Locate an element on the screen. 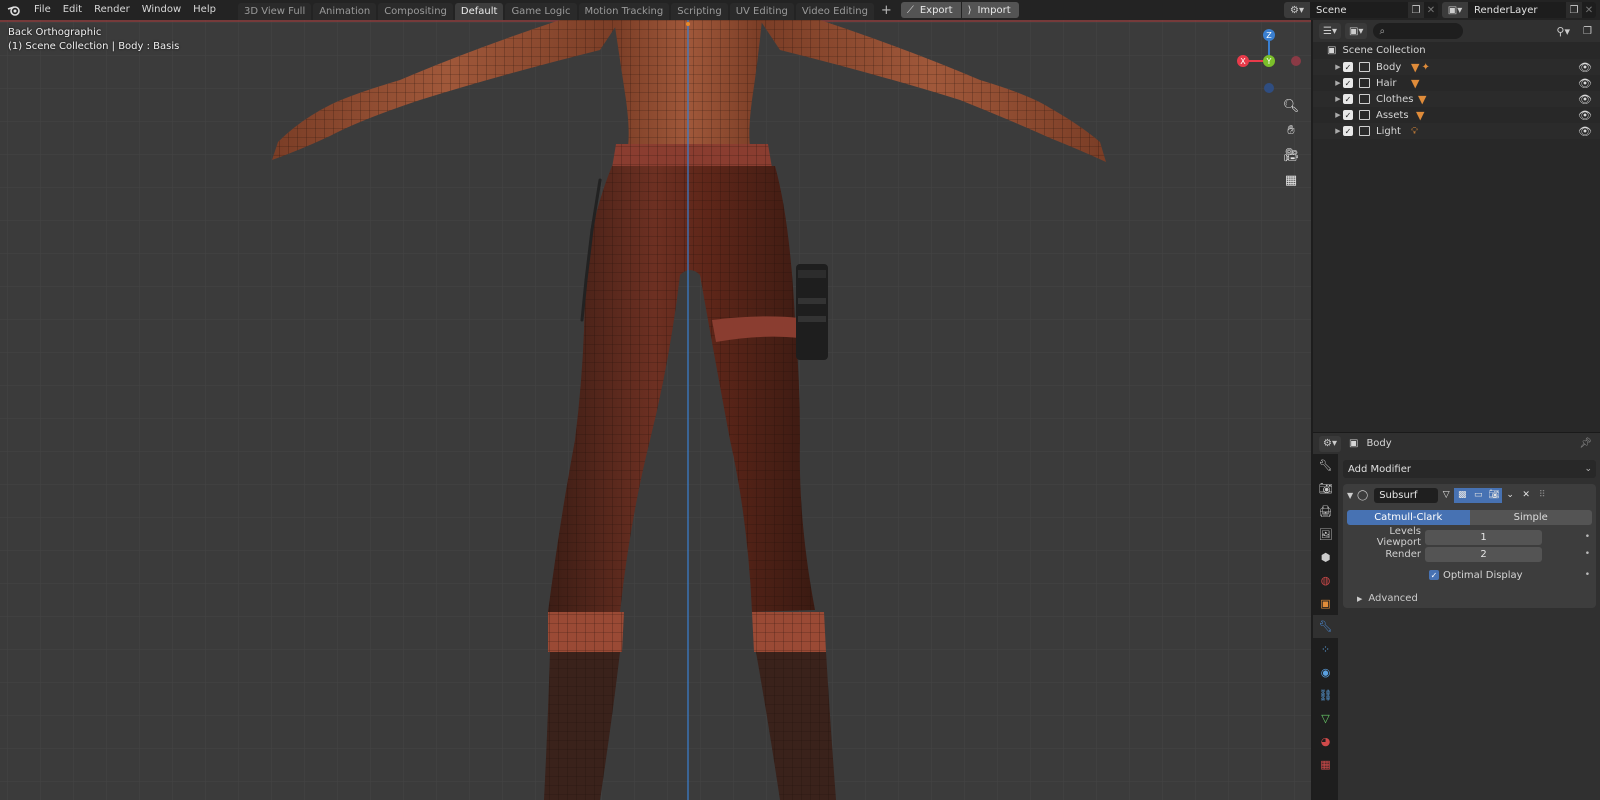 The width and height of the screenshot is (1600, 800). tab-game-logic: Game Logic is located at coordinates (541, 11).